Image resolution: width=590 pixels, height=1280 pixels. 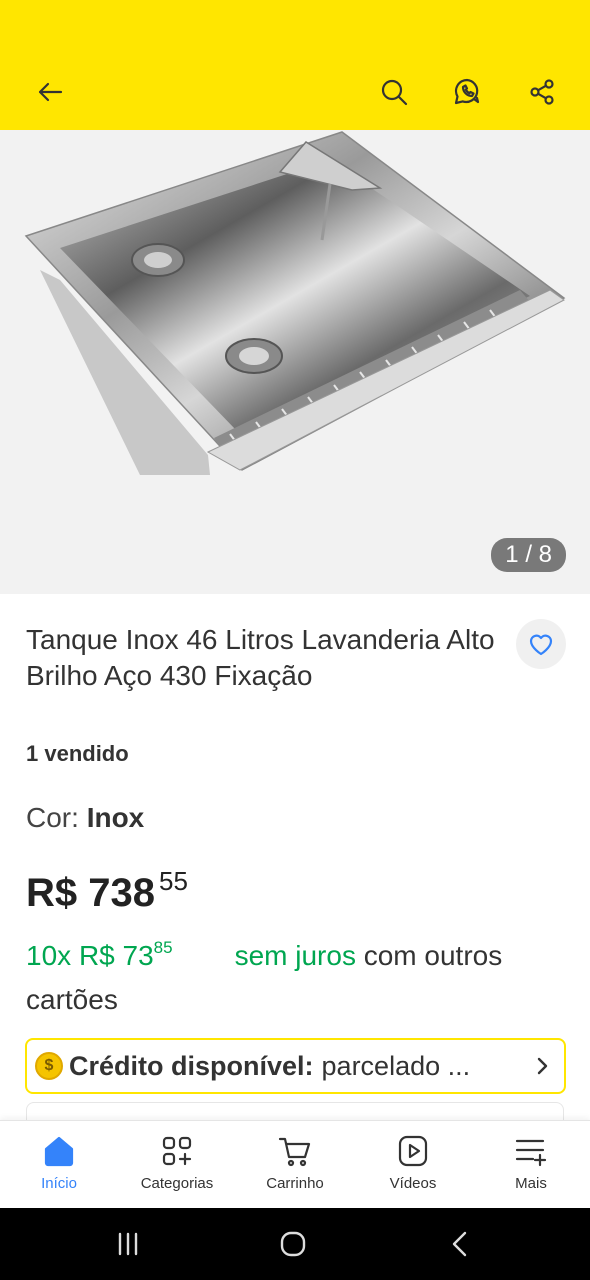 What do you see at coordinates (163, 947) in the screenshot?
I see `installment-cents: 85` at bounding box center [163, 947].